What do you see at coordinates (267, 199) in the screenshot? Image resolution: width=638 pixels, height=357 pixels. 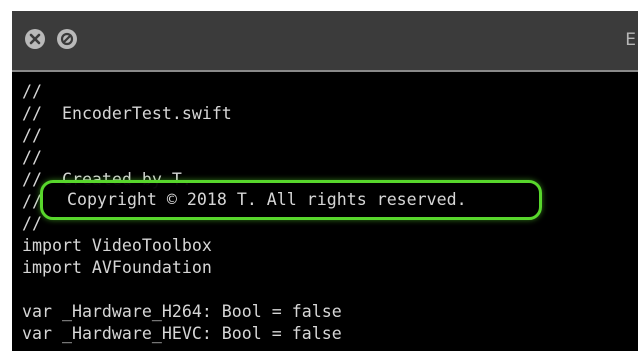 I see `copyright-line: Copyright © 2018 T. All rights reserved.` at bounding box center [267, 199].